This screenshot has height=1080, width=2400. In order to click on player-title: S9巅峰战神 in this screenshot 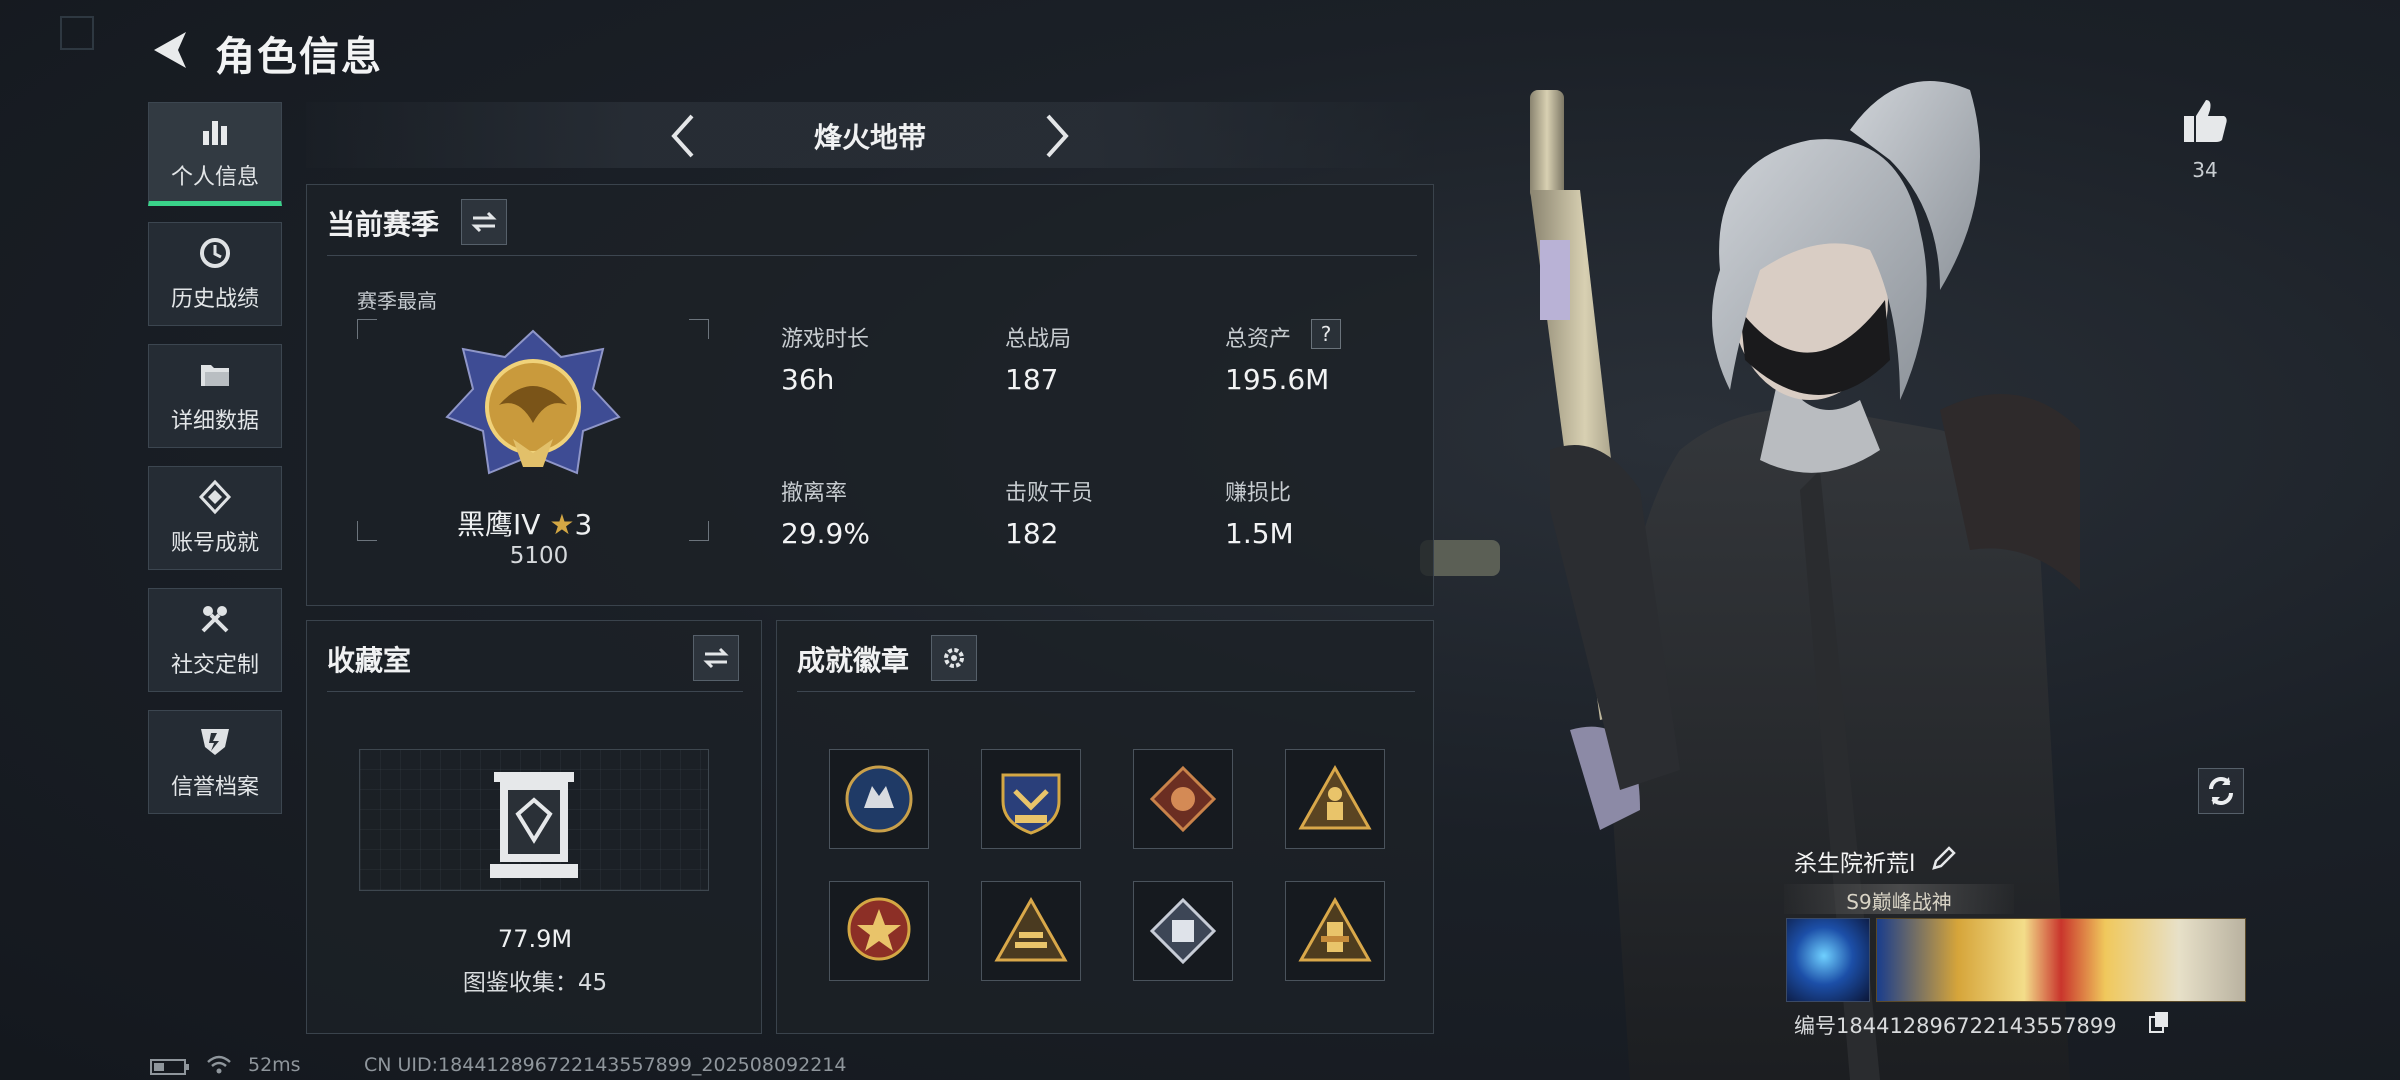, I will do `click(1899, 902)`.